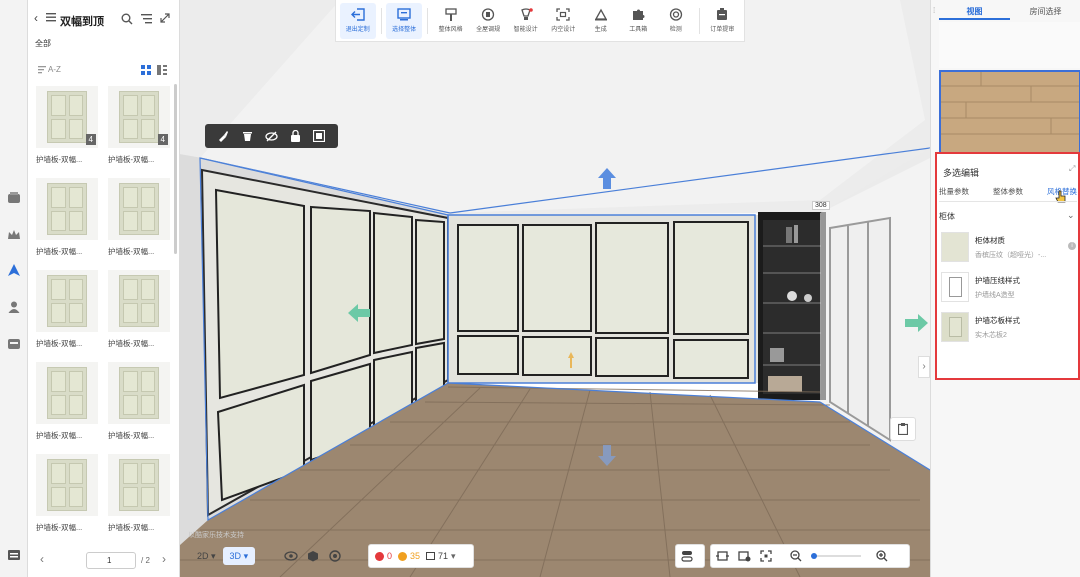  I want to click on zoom-slider, so click(836, 556).